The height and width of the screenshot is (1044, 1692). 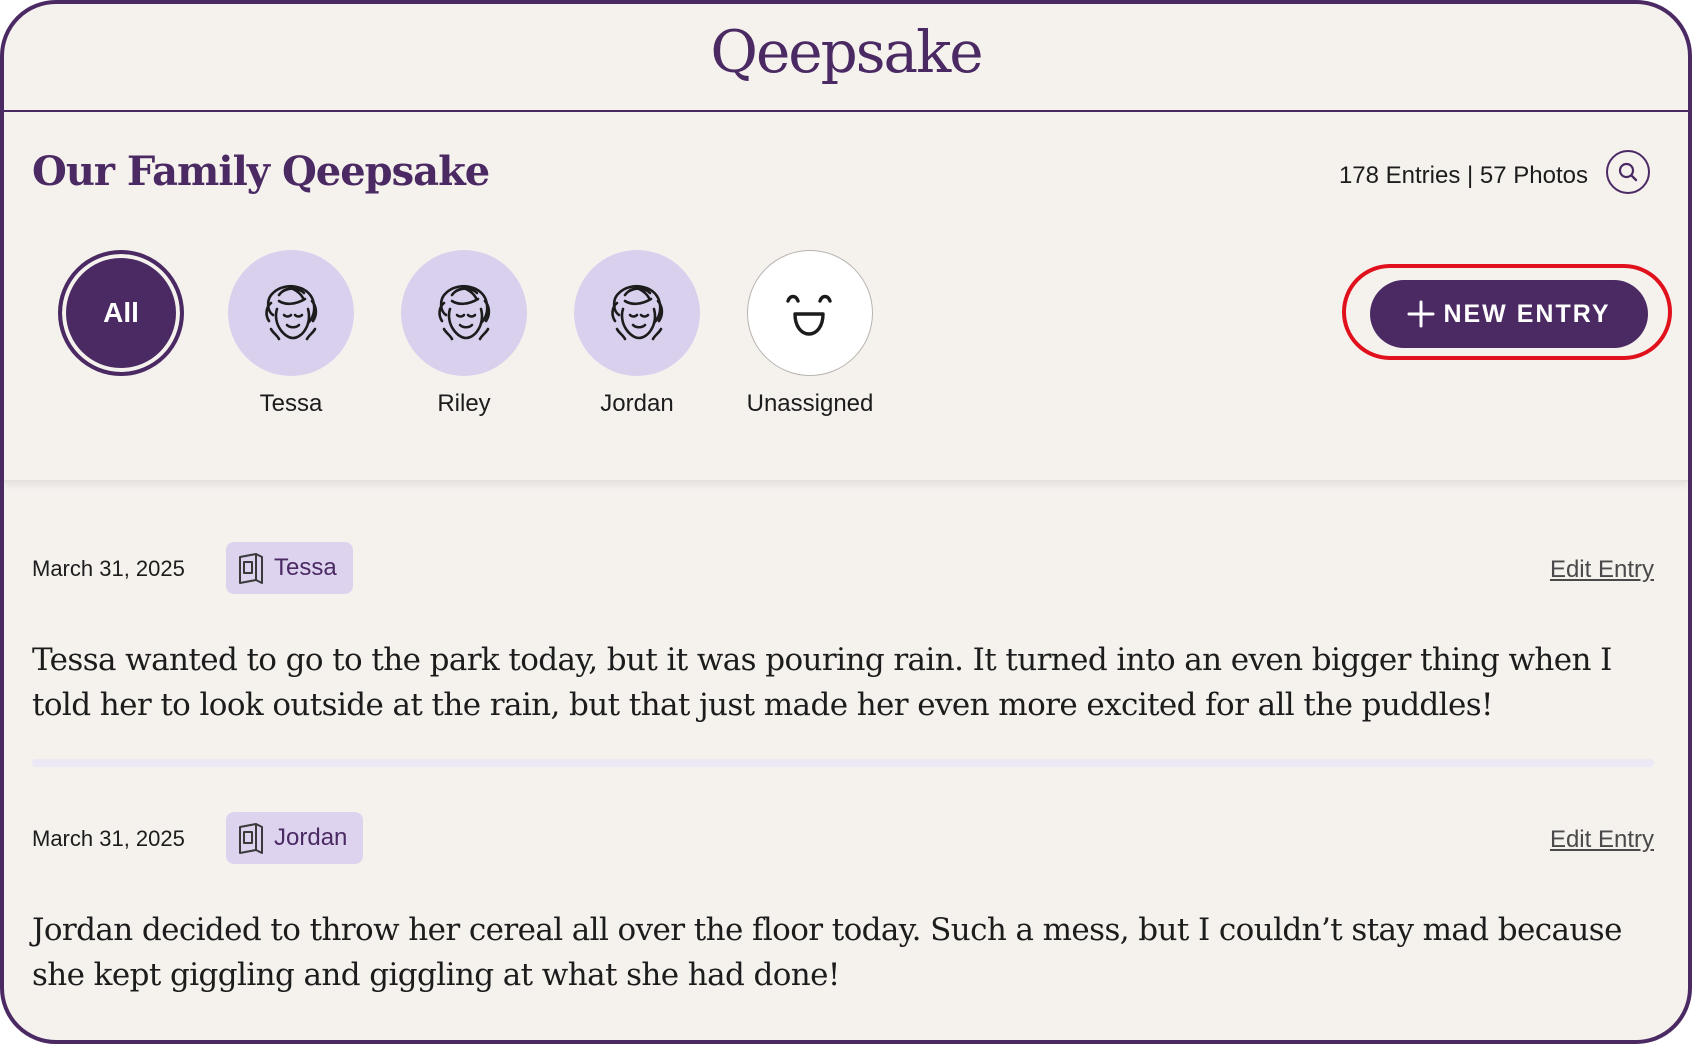 I want to click on smiley-face-icon, so click(x=810, y=313).